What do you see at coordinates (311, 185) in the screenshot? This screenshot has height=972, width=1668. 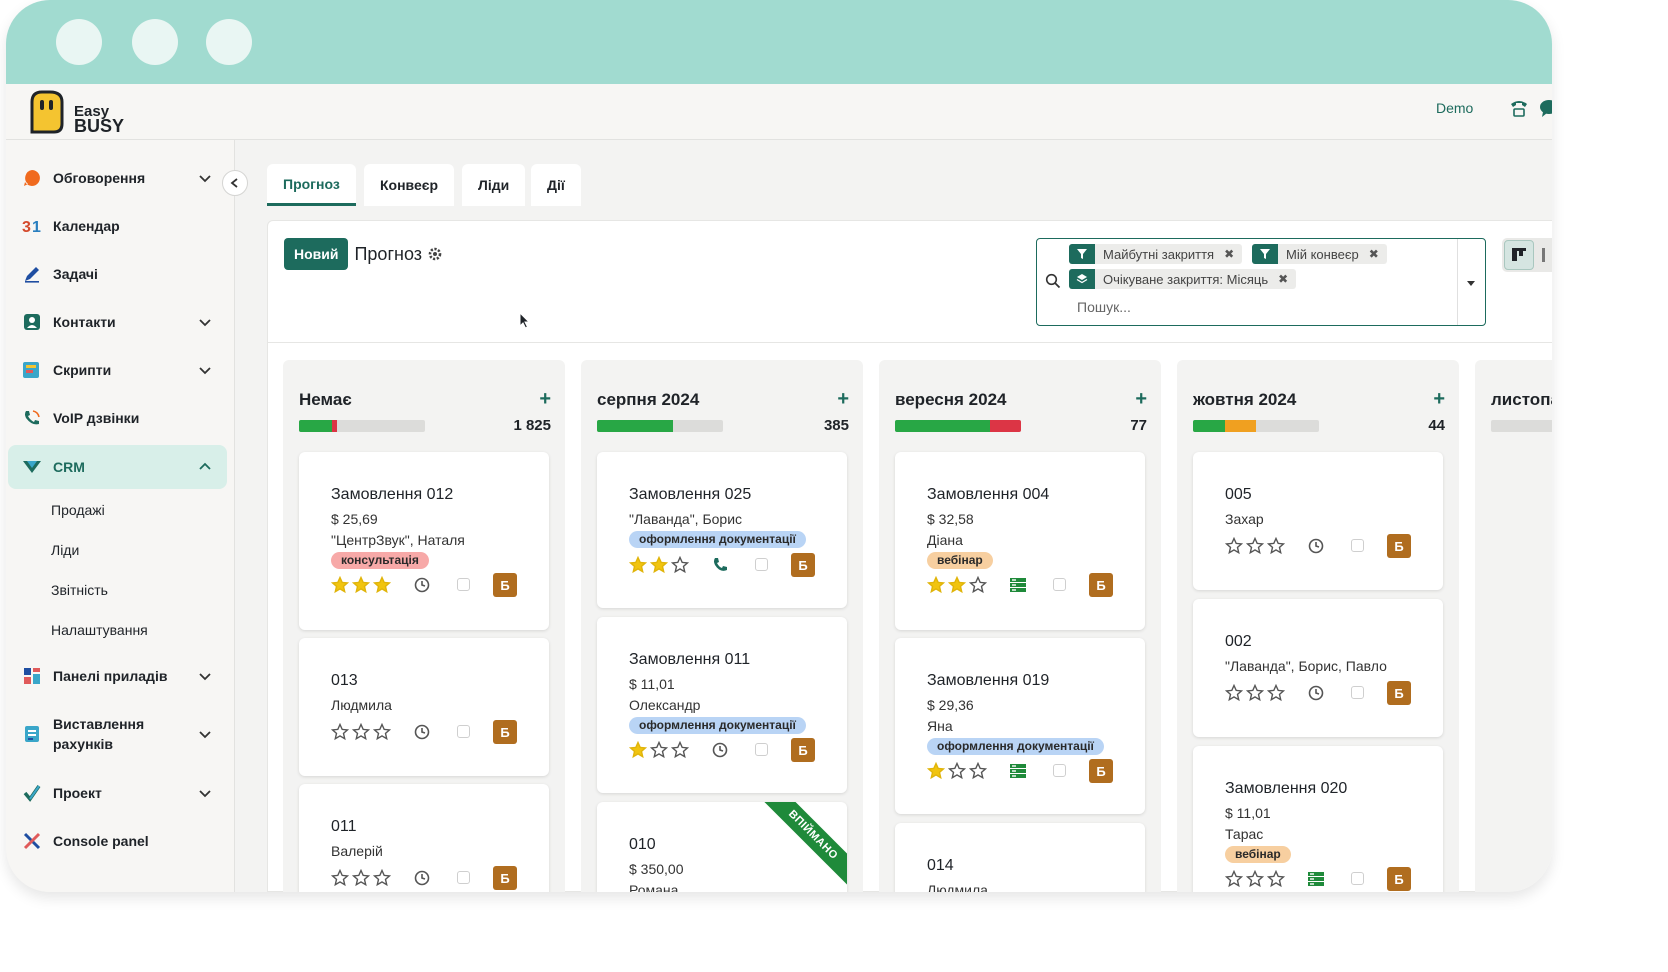 I see `tab-forecast: Прогноз` at bounding box center [311, 185].